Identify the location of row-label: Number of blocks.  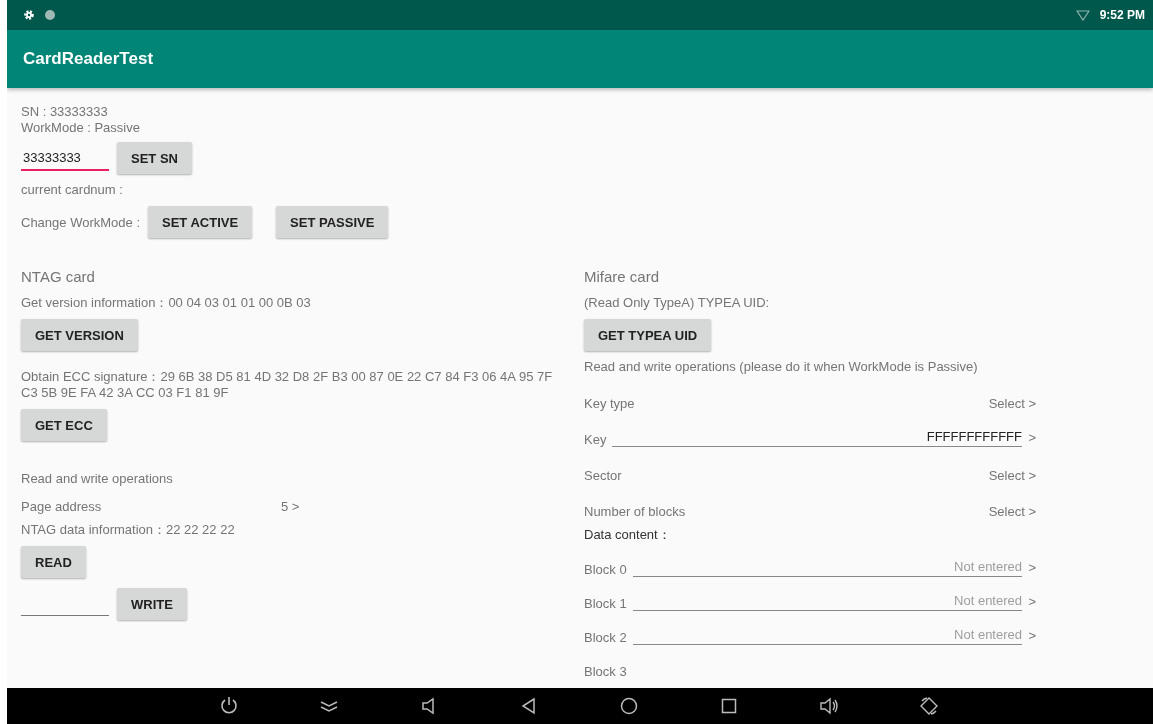
(635, 511).